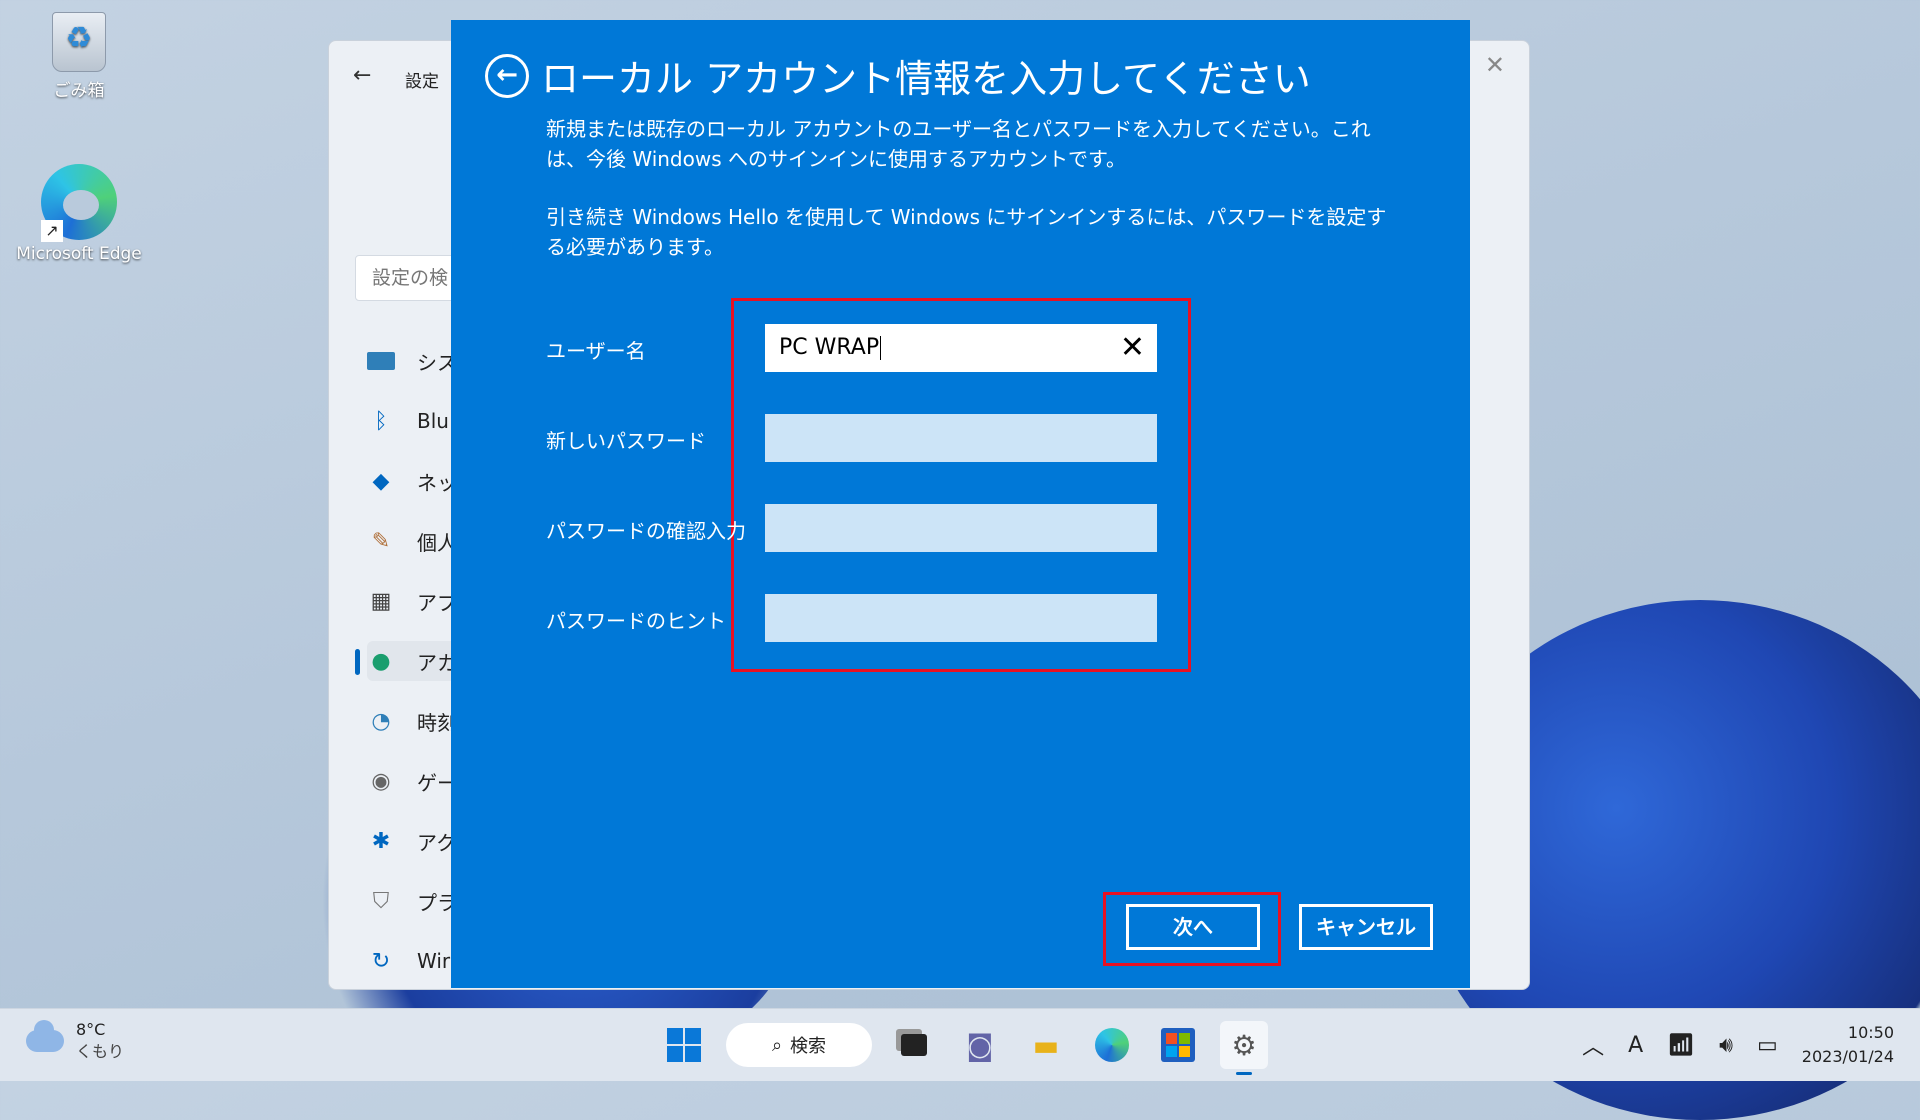 The image size is (1920, 1120). Describe the element at coordinates (961, 528) in the screenshot. I see `confirm-password-input` at that location.